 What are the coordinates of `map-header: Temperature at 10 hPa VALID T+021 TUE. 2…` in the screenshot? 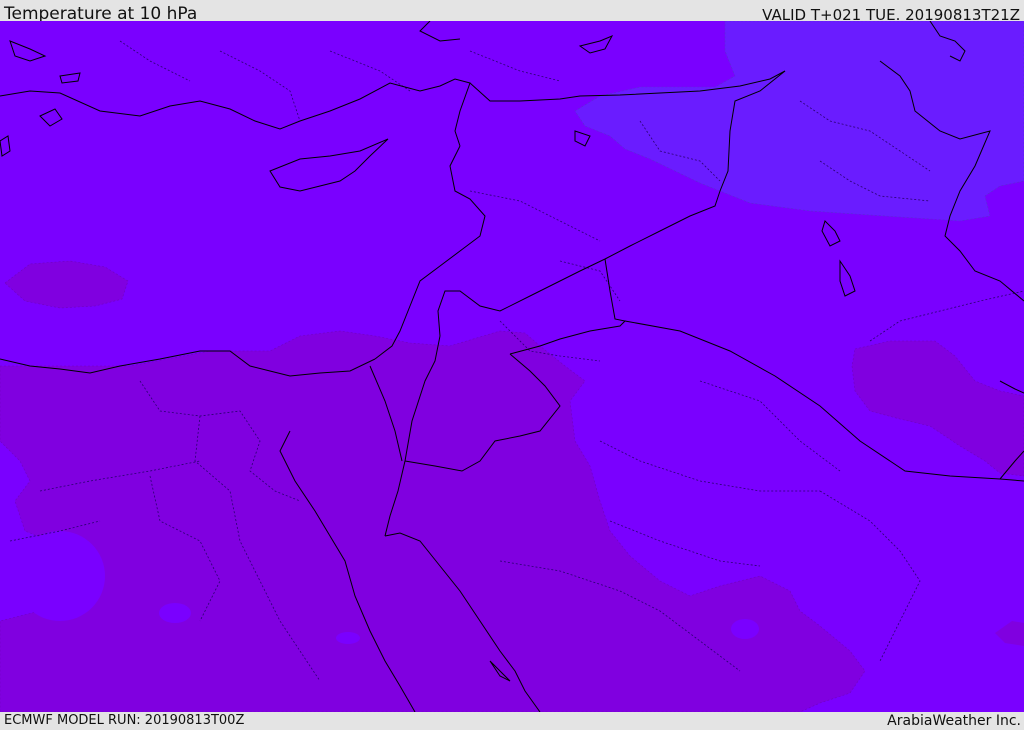 It's located at (512, 10).